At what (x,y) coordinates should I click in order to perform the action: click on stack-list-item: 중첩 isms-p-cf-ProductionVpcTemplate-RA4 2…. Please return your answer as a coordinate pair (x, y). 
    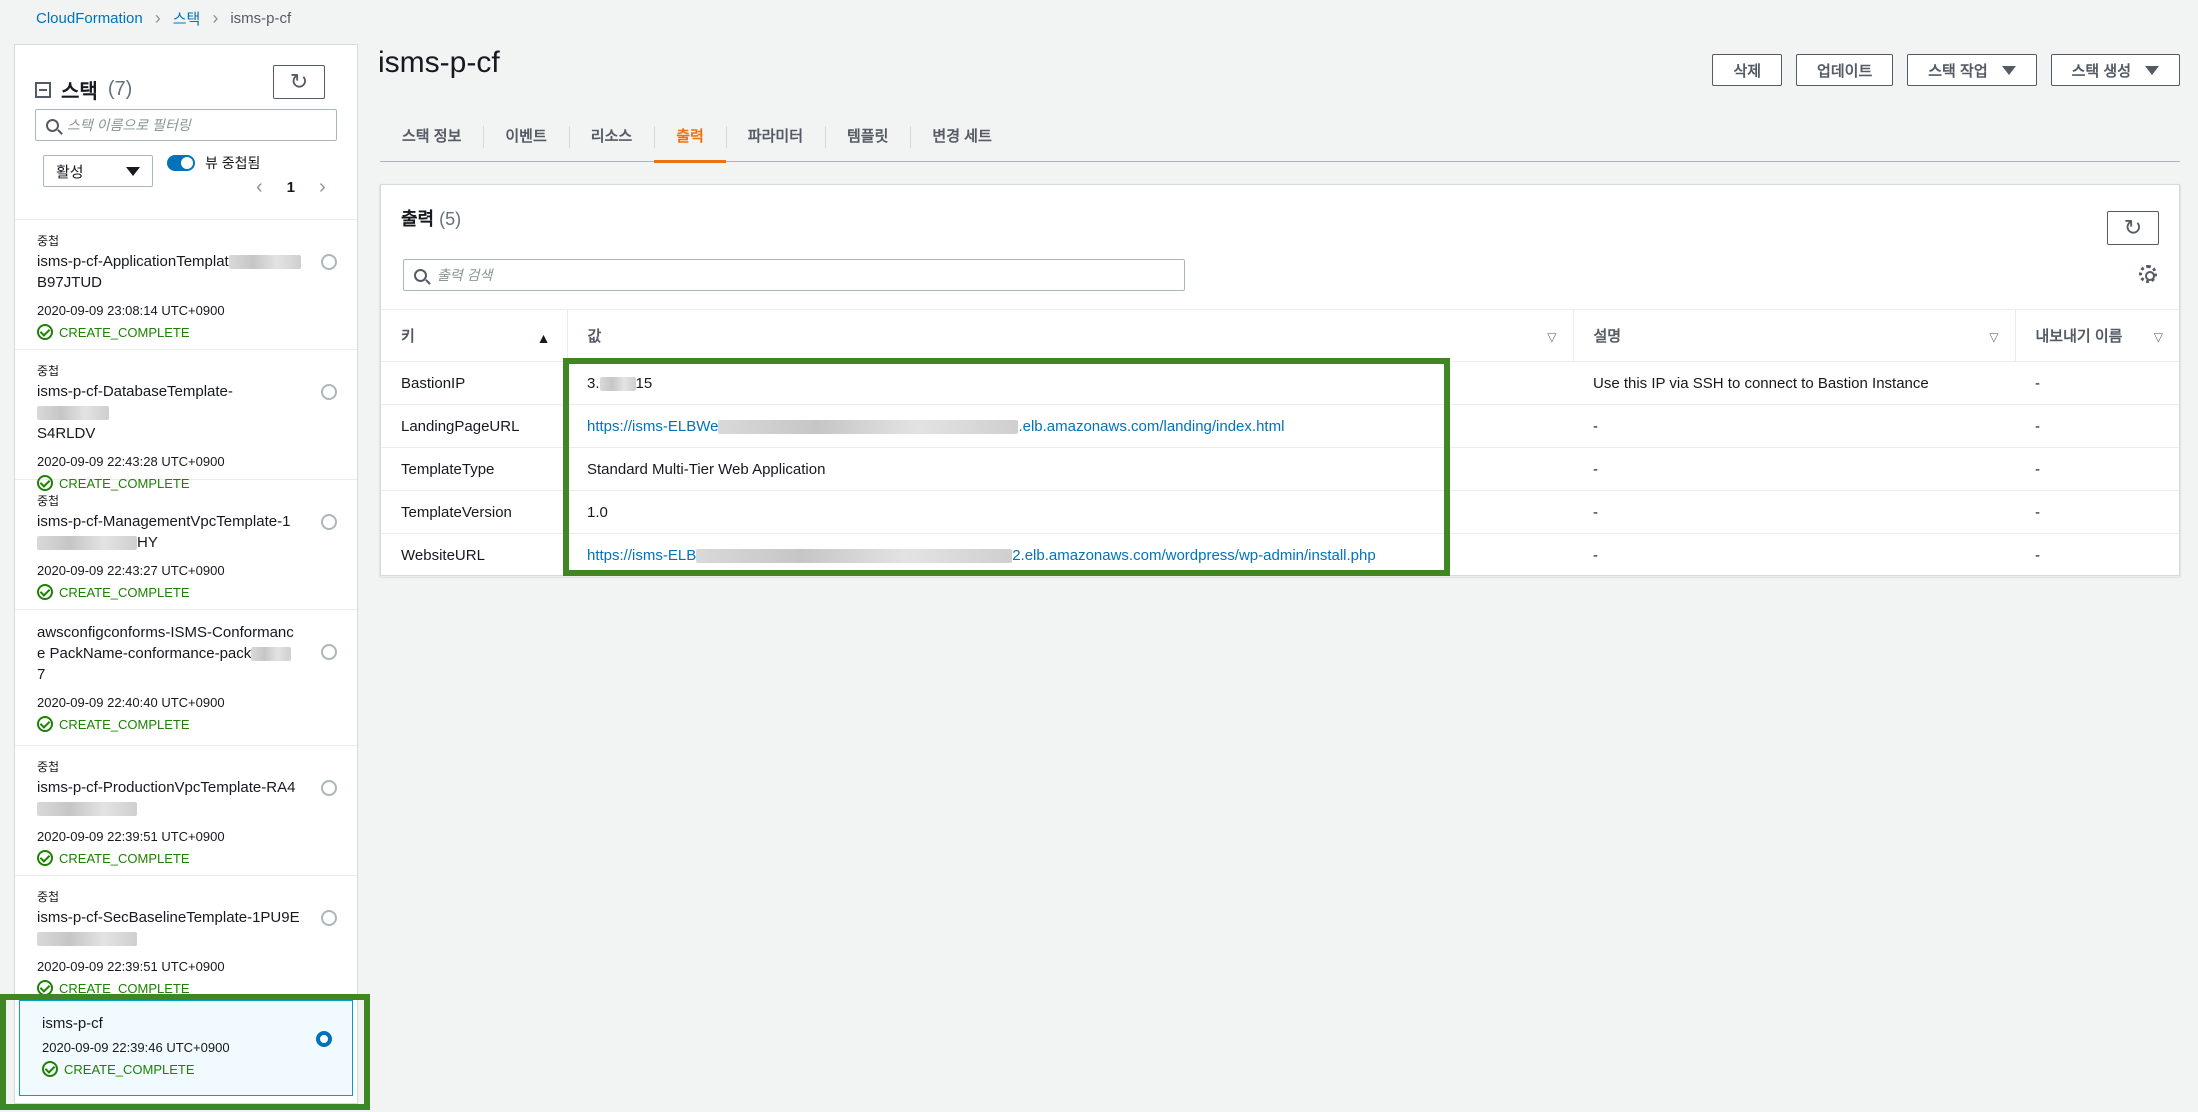
    Looking at the image, I should click on (186, 811).